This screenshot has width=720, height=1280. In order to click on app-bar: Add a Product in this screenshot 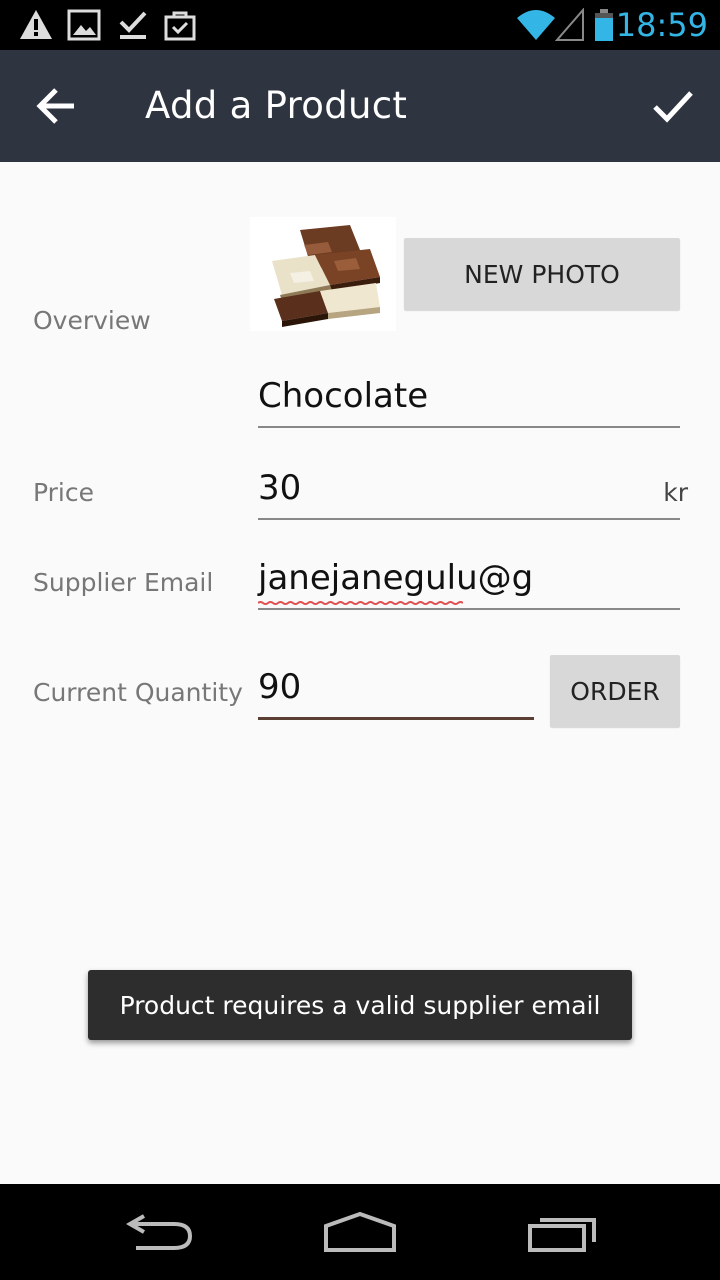, I will do `click(360, 106)`.